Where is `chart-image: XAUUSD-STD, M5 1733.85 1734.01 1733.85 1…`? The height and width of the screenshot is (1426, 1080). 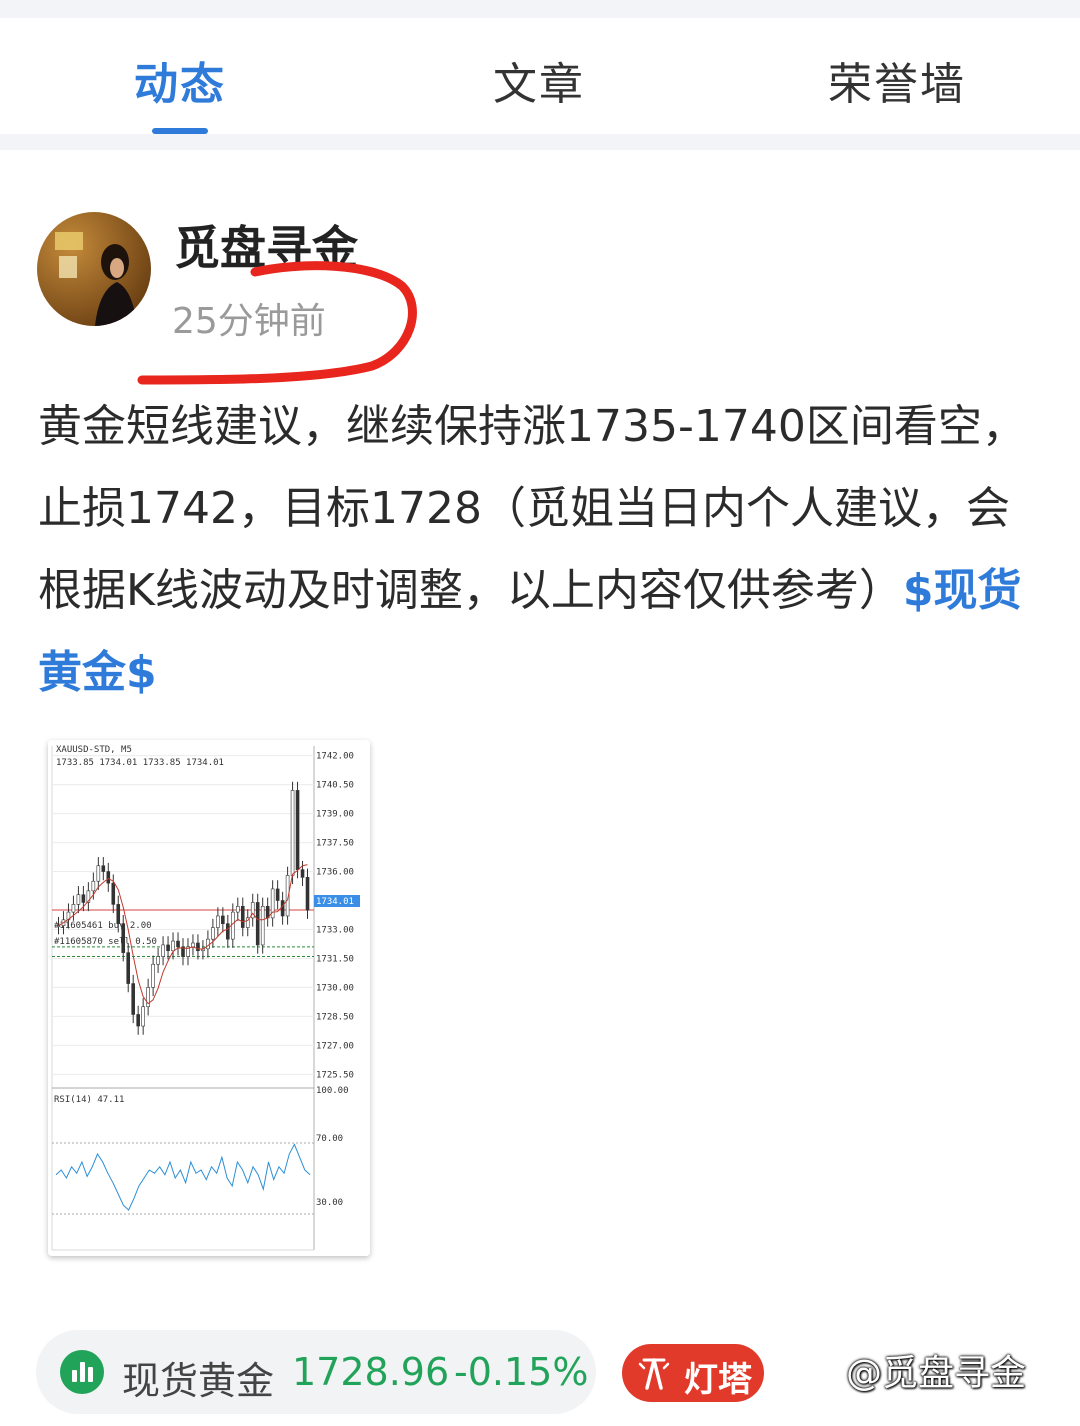
chart-image: XAUUSD-STD, M5 1733.85 1734.01 1733.85 1… is located at coordinates (209, 998).